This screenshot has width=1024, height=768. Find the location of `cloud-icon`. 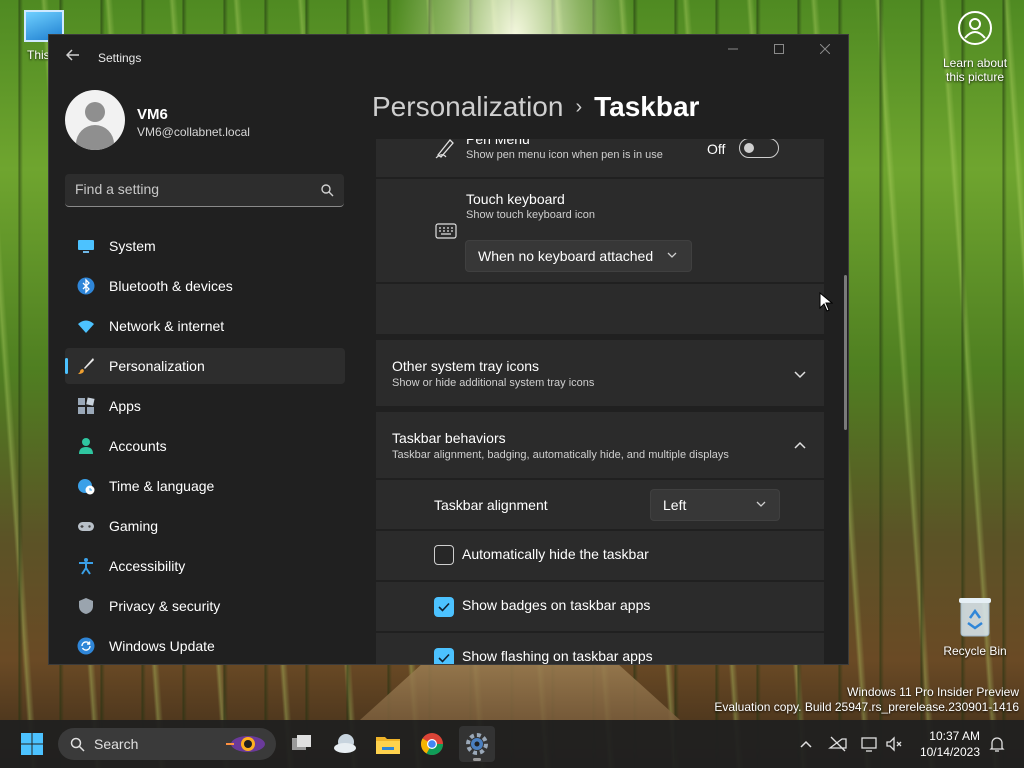

cloud-icon is located at coordinates (345, 743).